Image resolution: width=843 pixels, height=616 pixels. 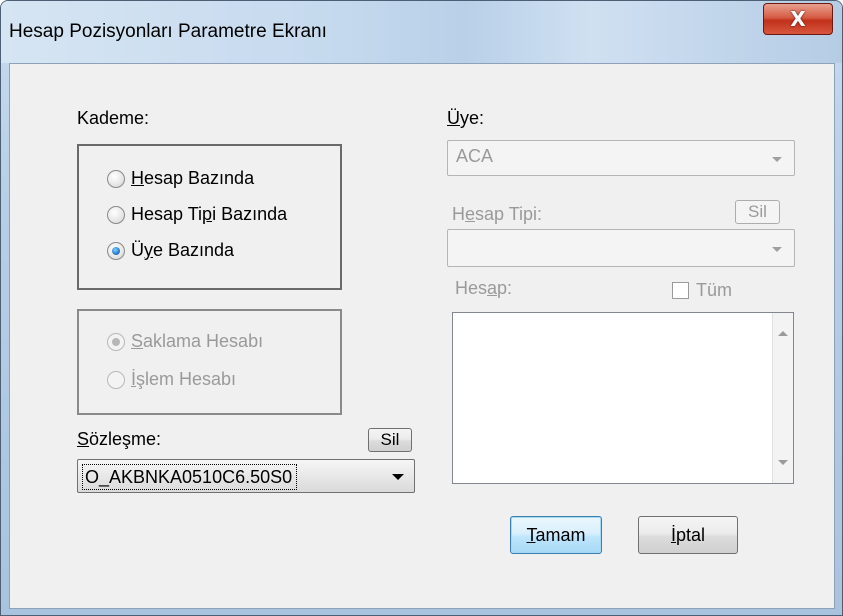 What do you see at coordinates (714, 290) in the screenshot?
I see `tum-label: Tüm` at bounding box center [714, 290].